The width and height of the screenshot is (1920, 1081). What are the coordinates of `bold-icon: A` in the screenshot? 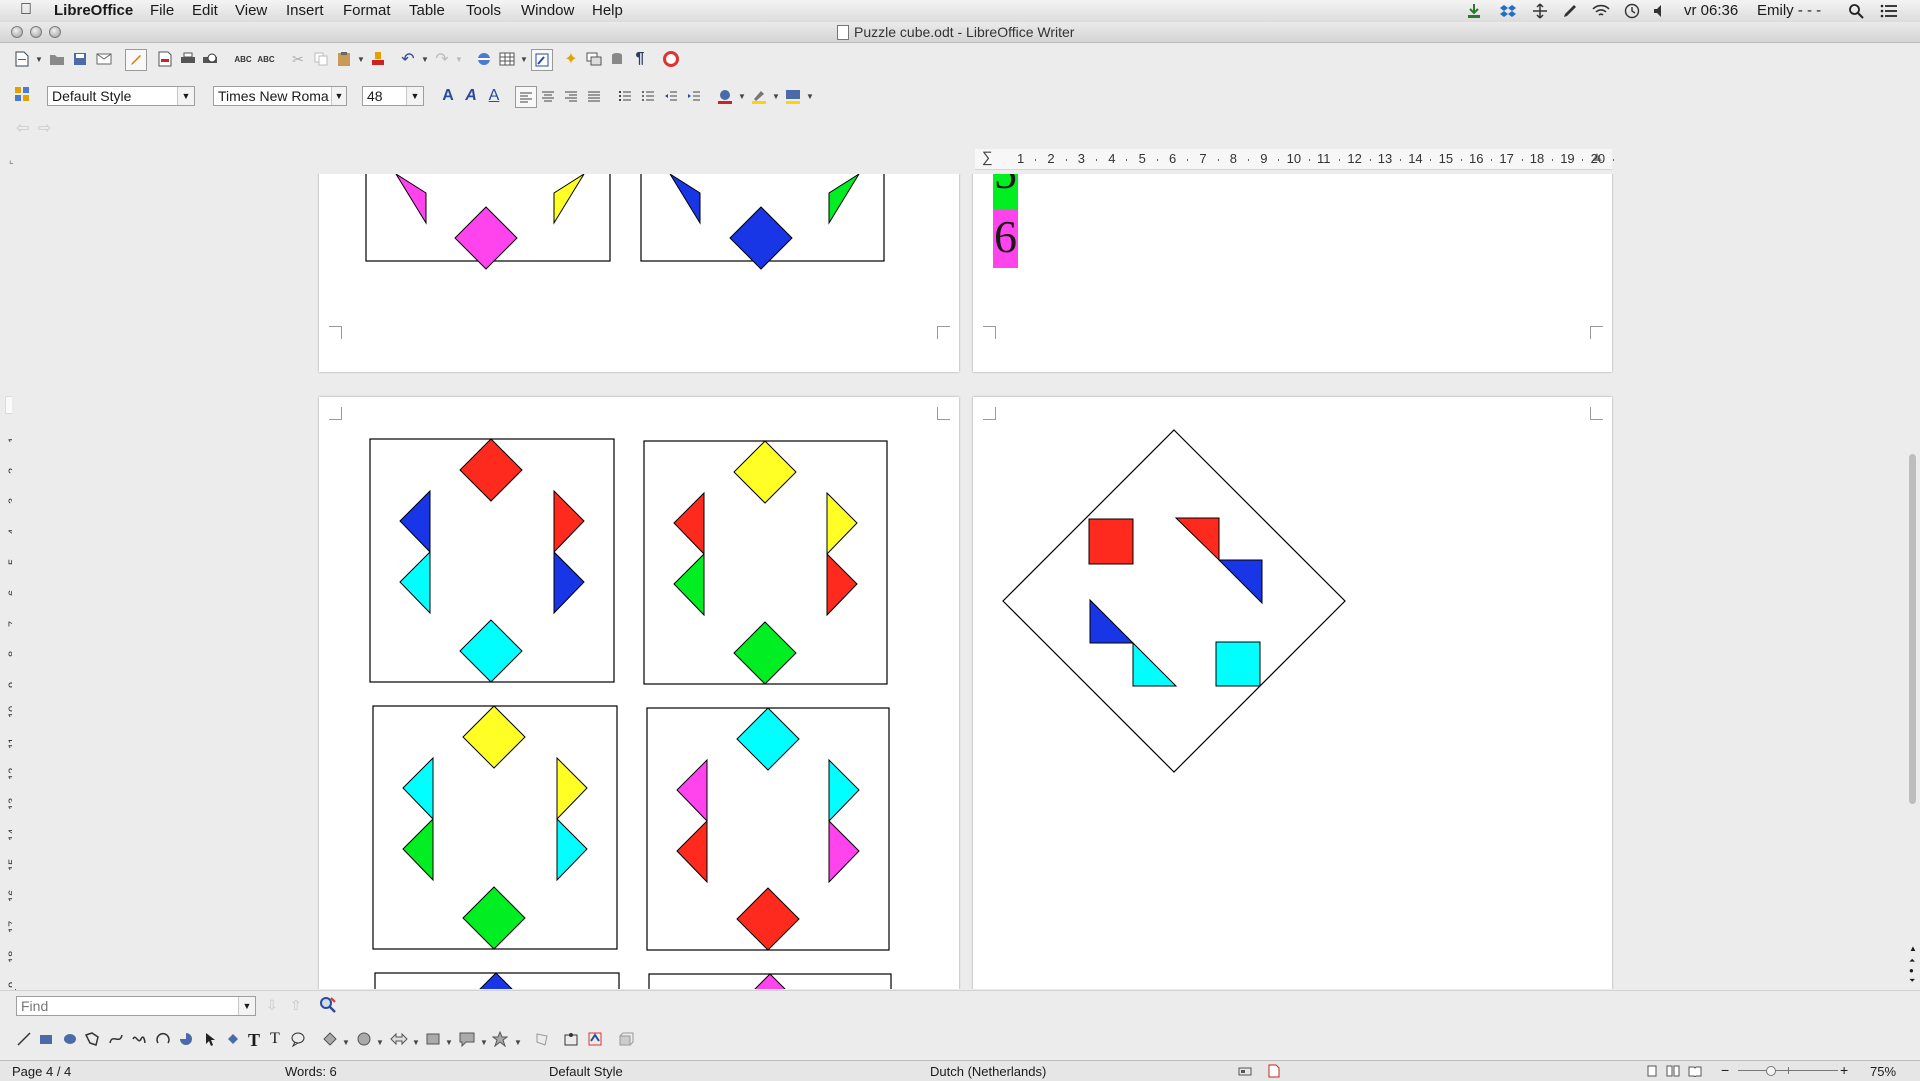 It's located at (448, 96).